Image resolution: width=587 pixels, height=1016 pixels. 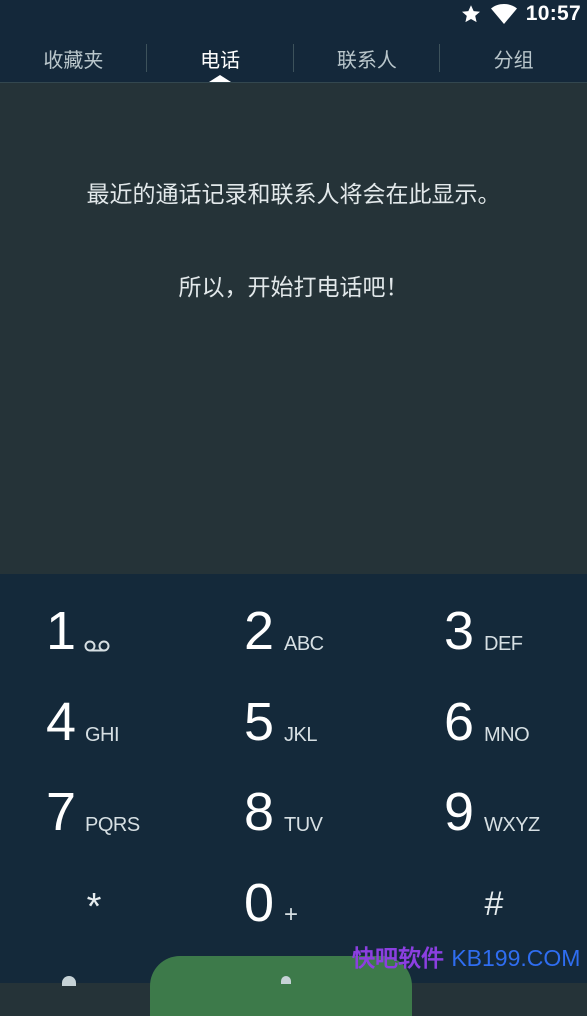 What do you see at coordinates (303, 825) in the screenshot?
I see `dial-letters: TUV` at bounding box center [303, 825].